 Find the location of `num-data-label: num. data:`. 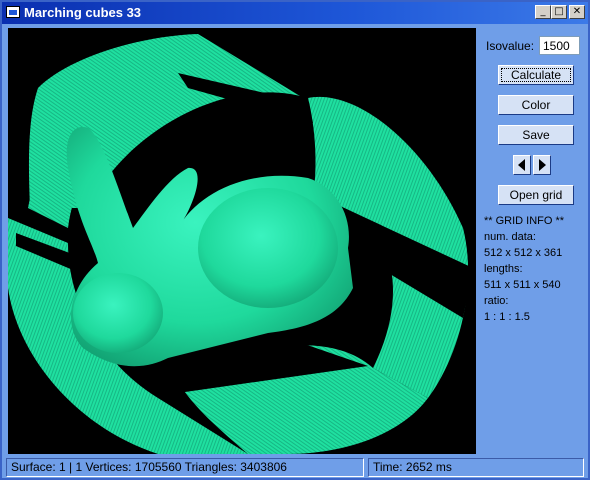

num-data-label: num. data: is located at coordinates (510, 237).